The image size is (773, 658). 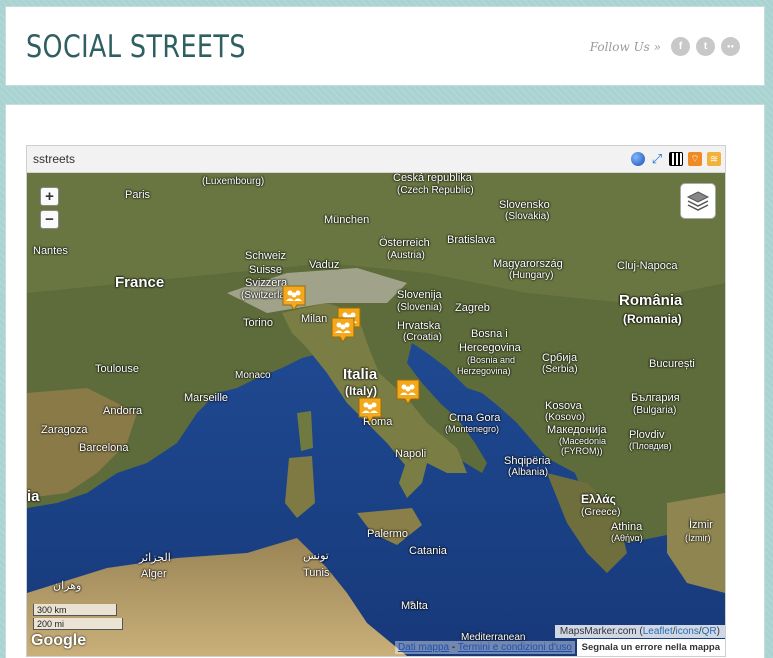 I want to click on map-label-napoli: Napoli, so click(x=411, y=454).